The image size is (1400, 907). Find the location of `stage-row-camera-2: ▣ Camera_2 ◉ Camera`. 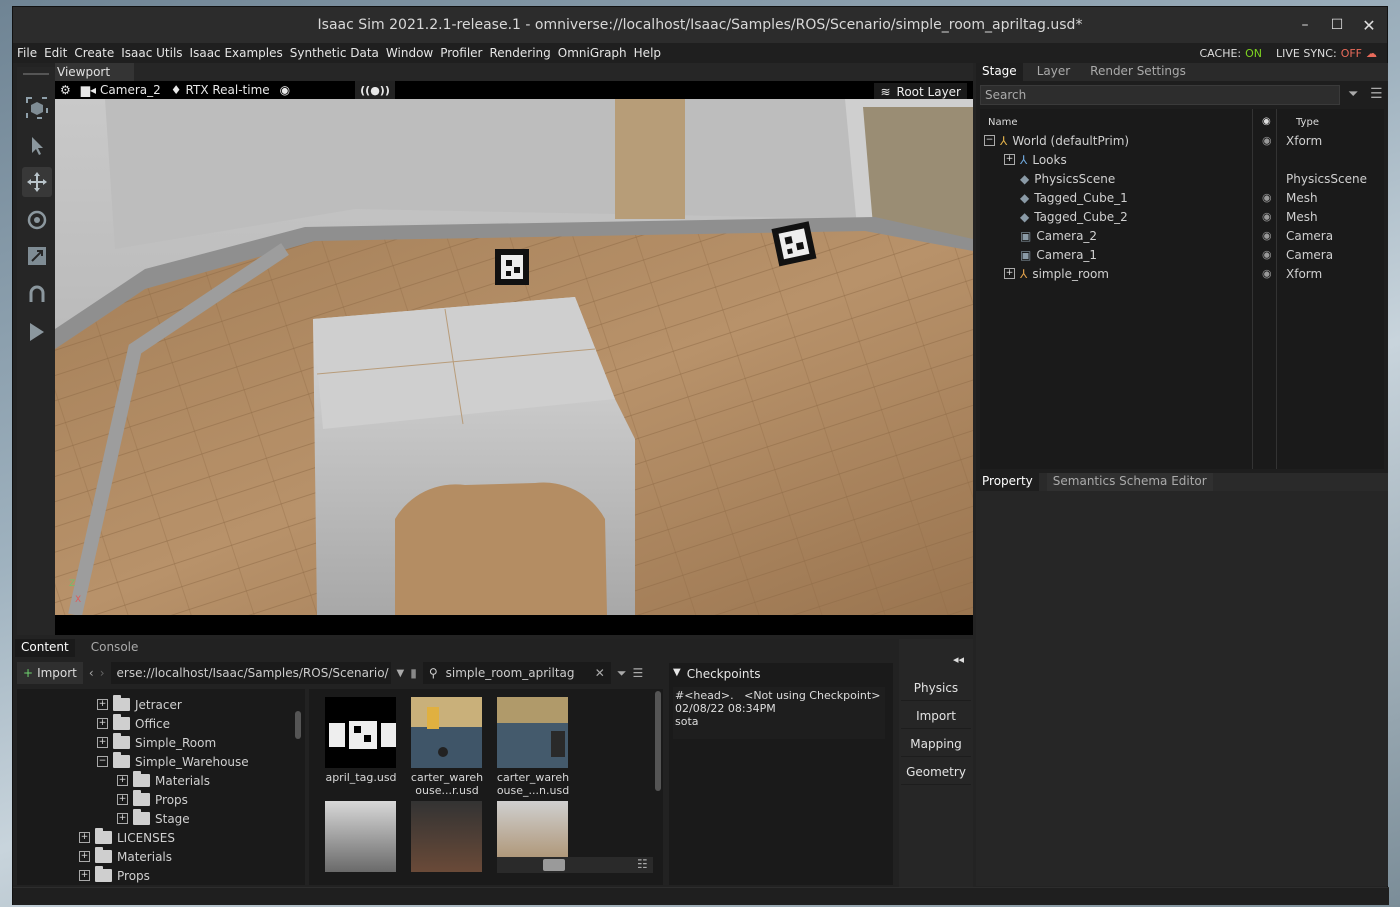

stage-row-camera-2: ▣ Camera_2 ◉ Camera is located at coordinates (1182, 235).